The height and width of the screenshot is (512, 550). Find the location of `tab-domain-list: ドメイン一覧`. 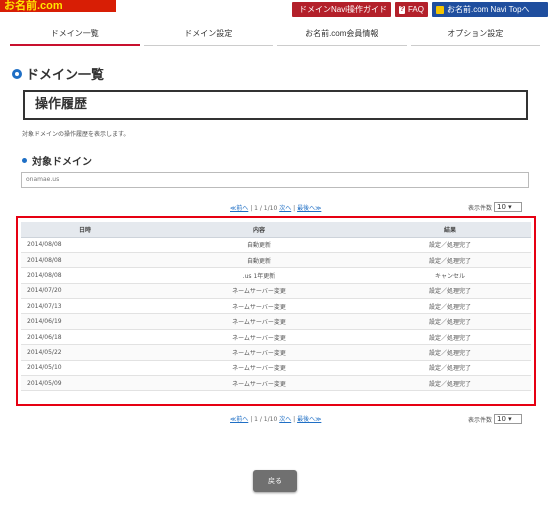

tab-domain-list: ドメイン一覧 is located at coordinates (75, 35).